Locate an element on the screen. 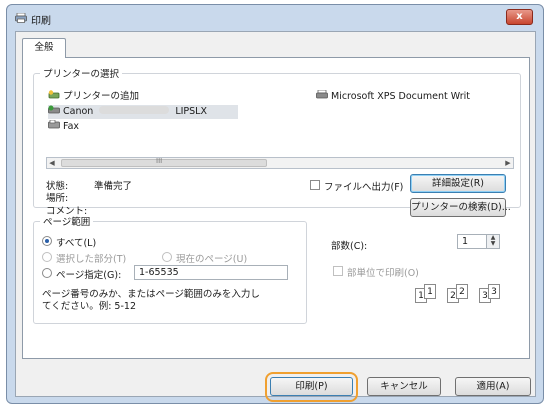 This screenshot has width=551, height=408. list-item-fax: Fax is located at coordinates (63, 127).